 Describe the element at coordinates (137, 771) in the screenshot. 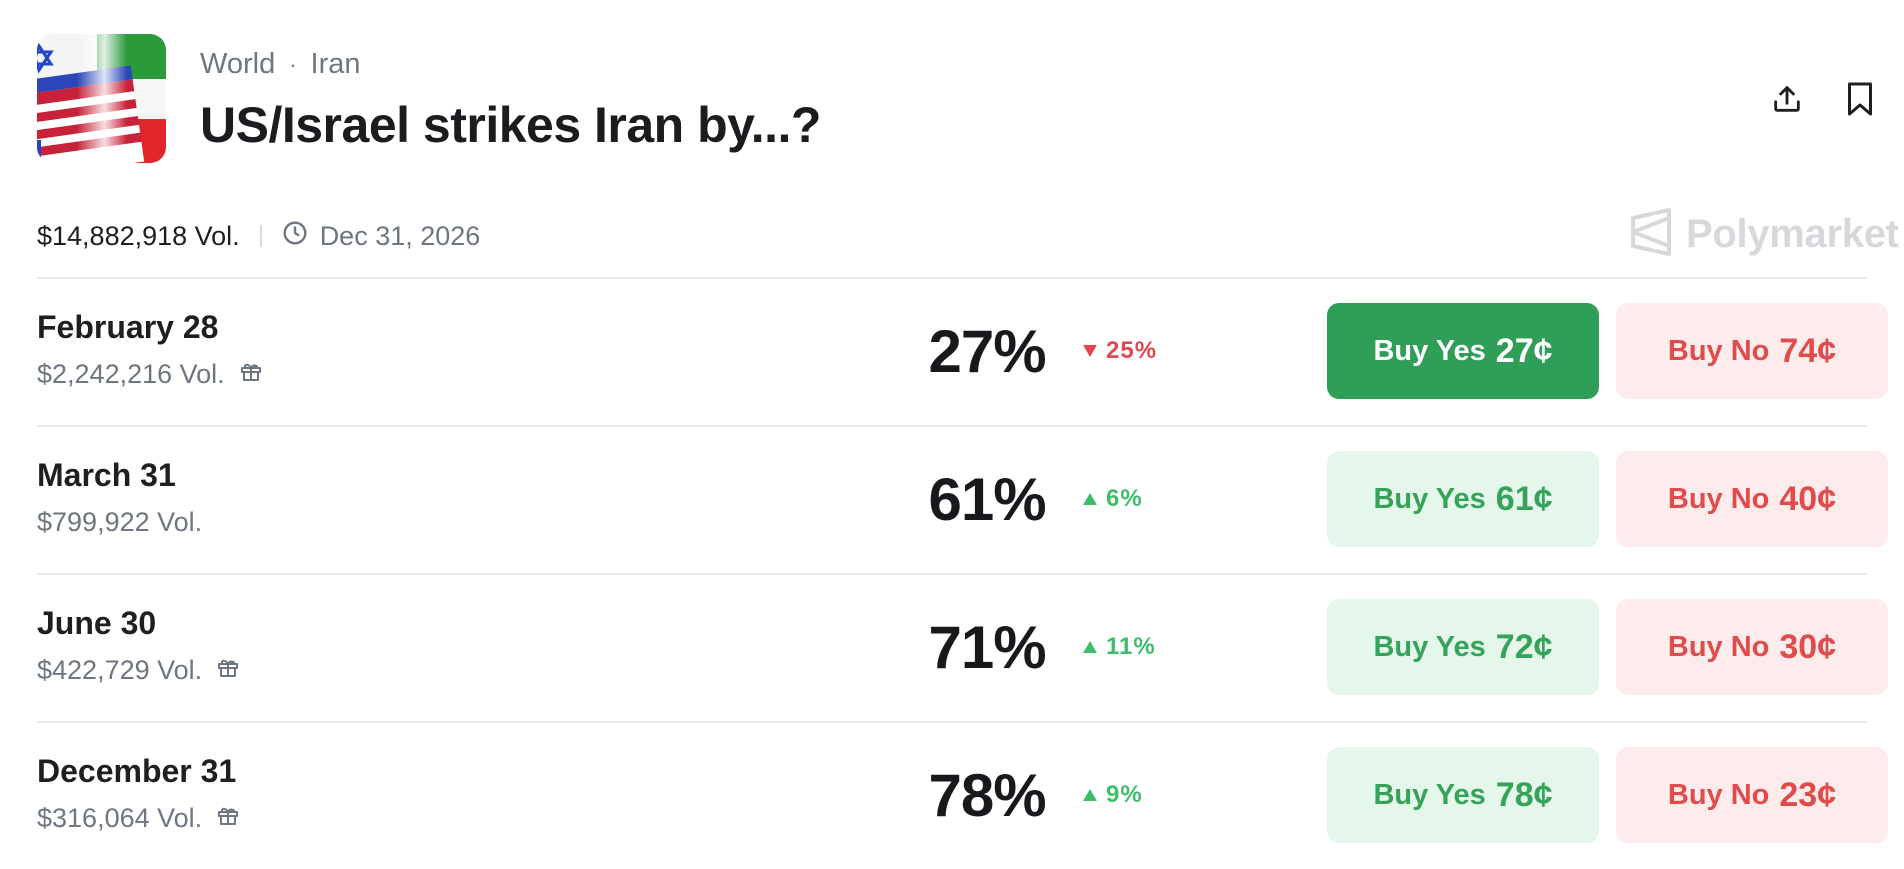

I see `outcome-date: December 31` at that location.